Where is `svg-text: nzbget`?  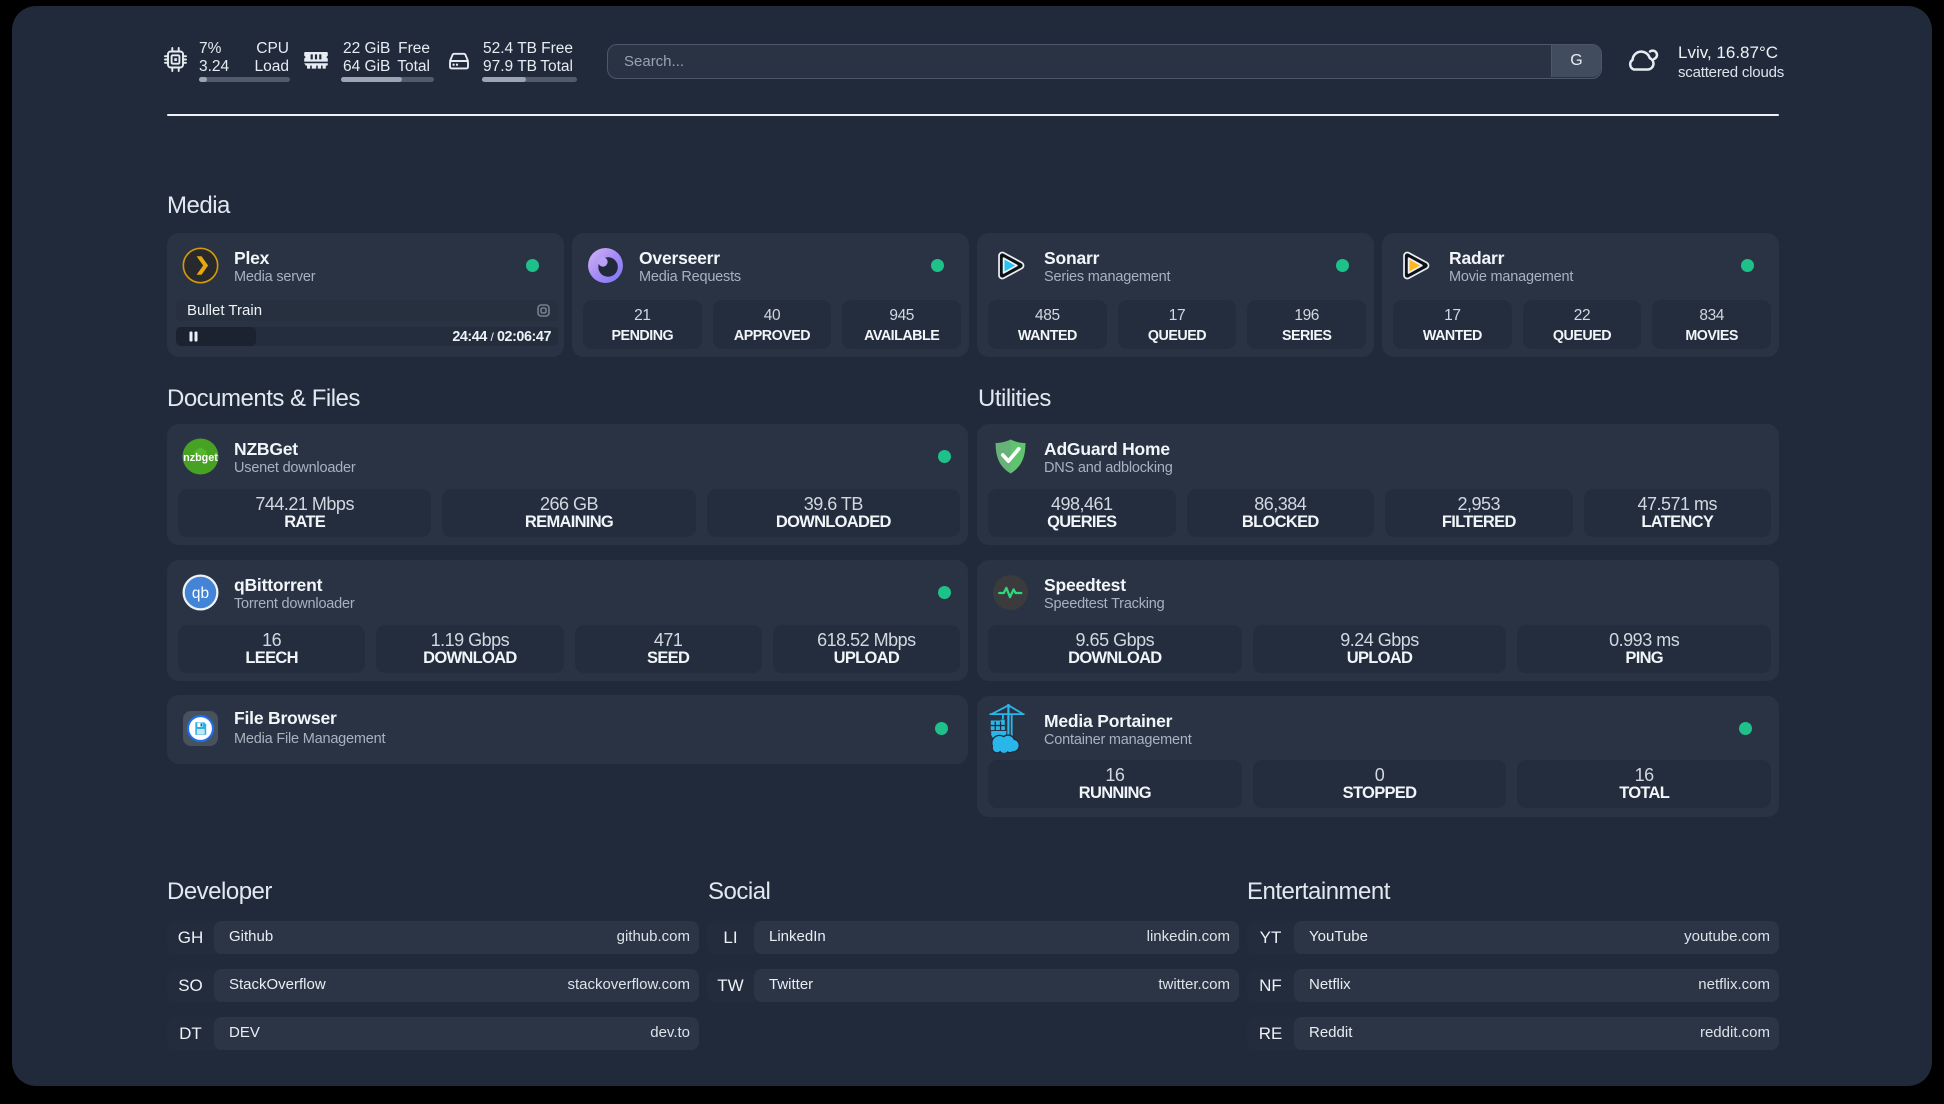
svg-text: nzbget is located at coordinates (200, 458).